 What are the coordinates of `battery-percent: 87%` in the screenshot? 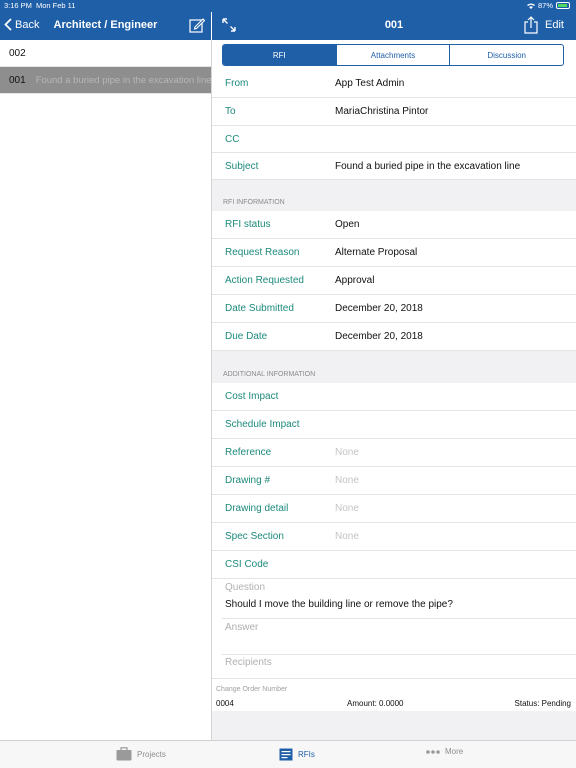 It's located at (545, 5).